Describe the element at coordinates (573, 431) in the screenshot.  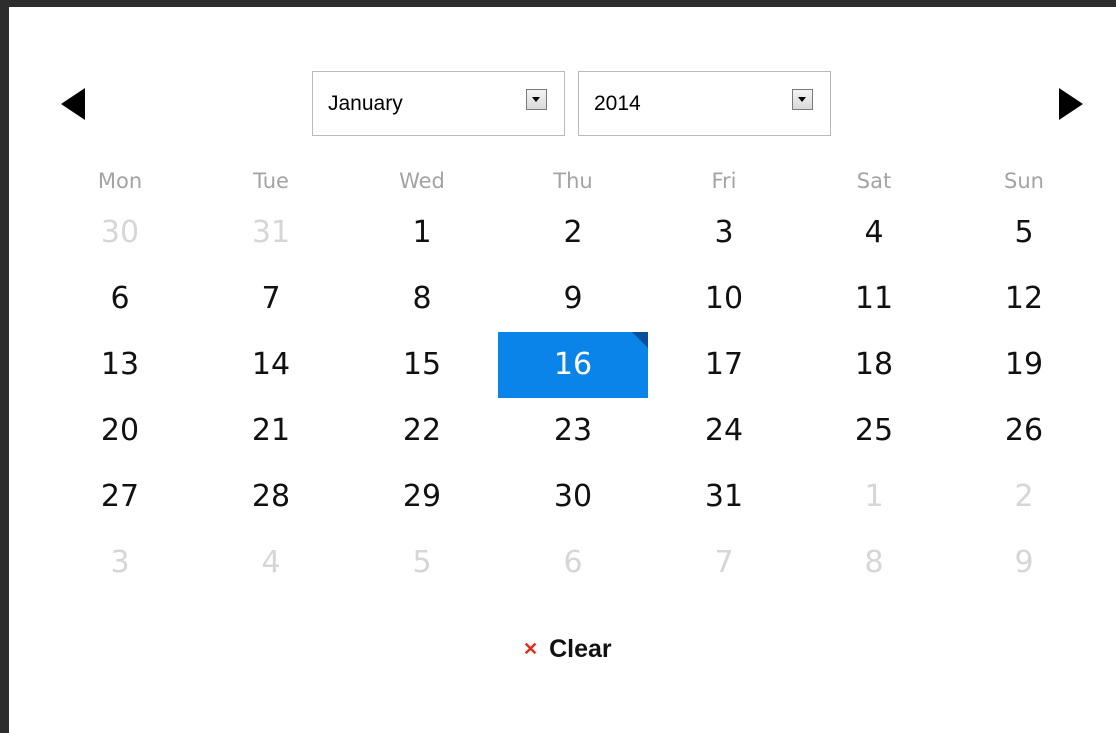
I see `day-cell: 23` at that location.